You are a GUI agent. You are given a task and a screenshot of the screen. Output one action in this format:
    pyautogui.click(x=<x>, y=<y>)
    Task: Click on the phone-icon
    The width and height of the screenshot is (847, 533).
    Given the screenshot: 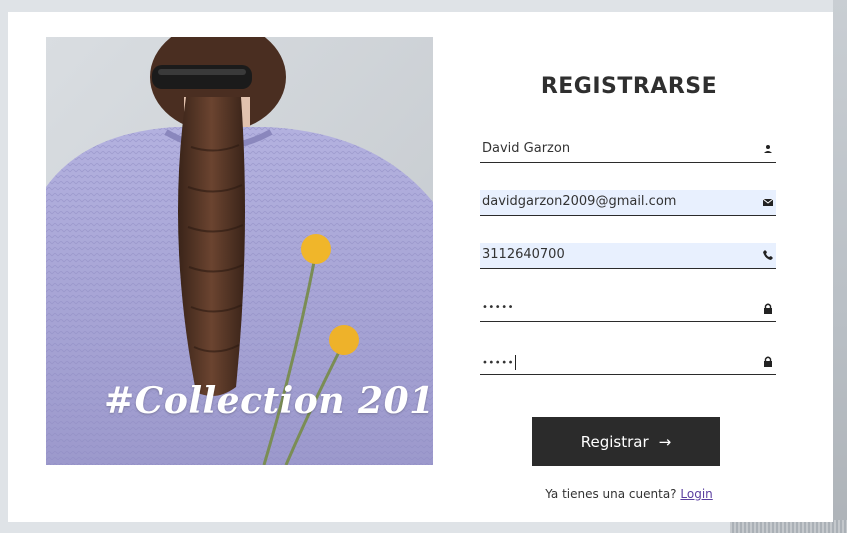 What is the action you would take?
    pyautogui.click(x=768, y=255)
    